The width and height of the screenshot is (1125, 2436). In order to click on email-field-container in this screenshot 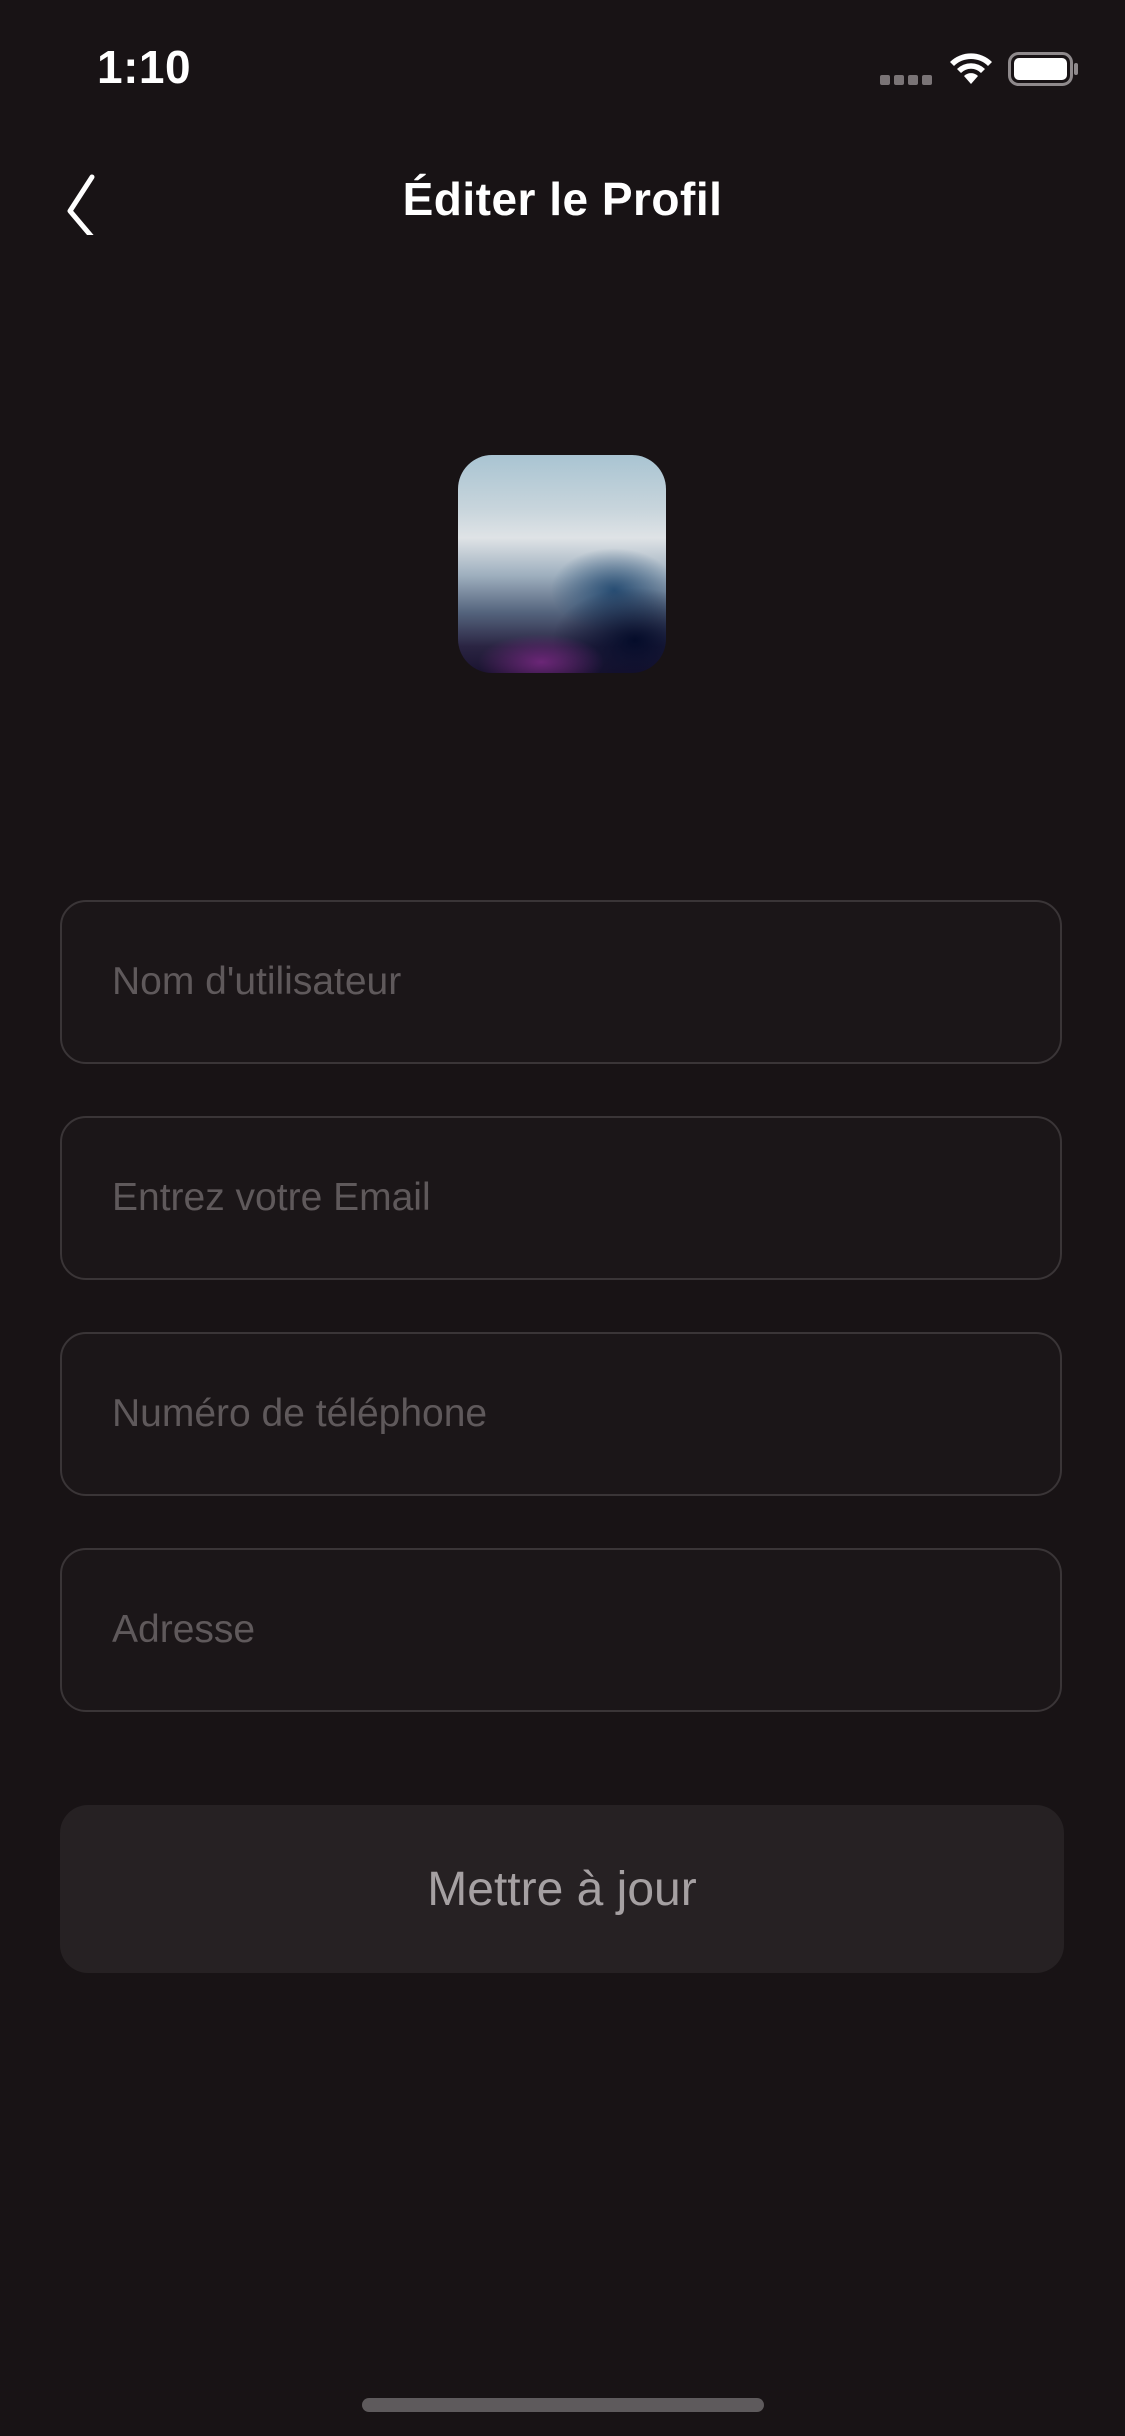, I will do `click(561, 1198)`.